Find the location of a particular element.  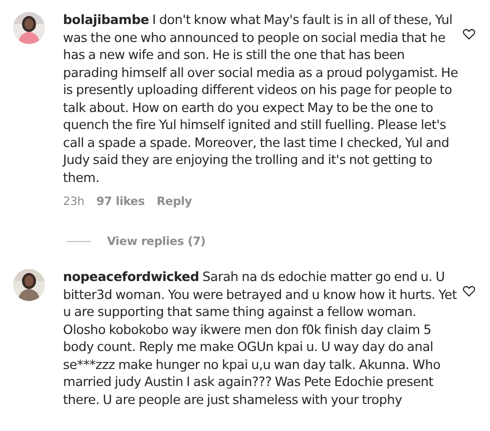

timestamp: 23h is located at coordinates (73, 201).